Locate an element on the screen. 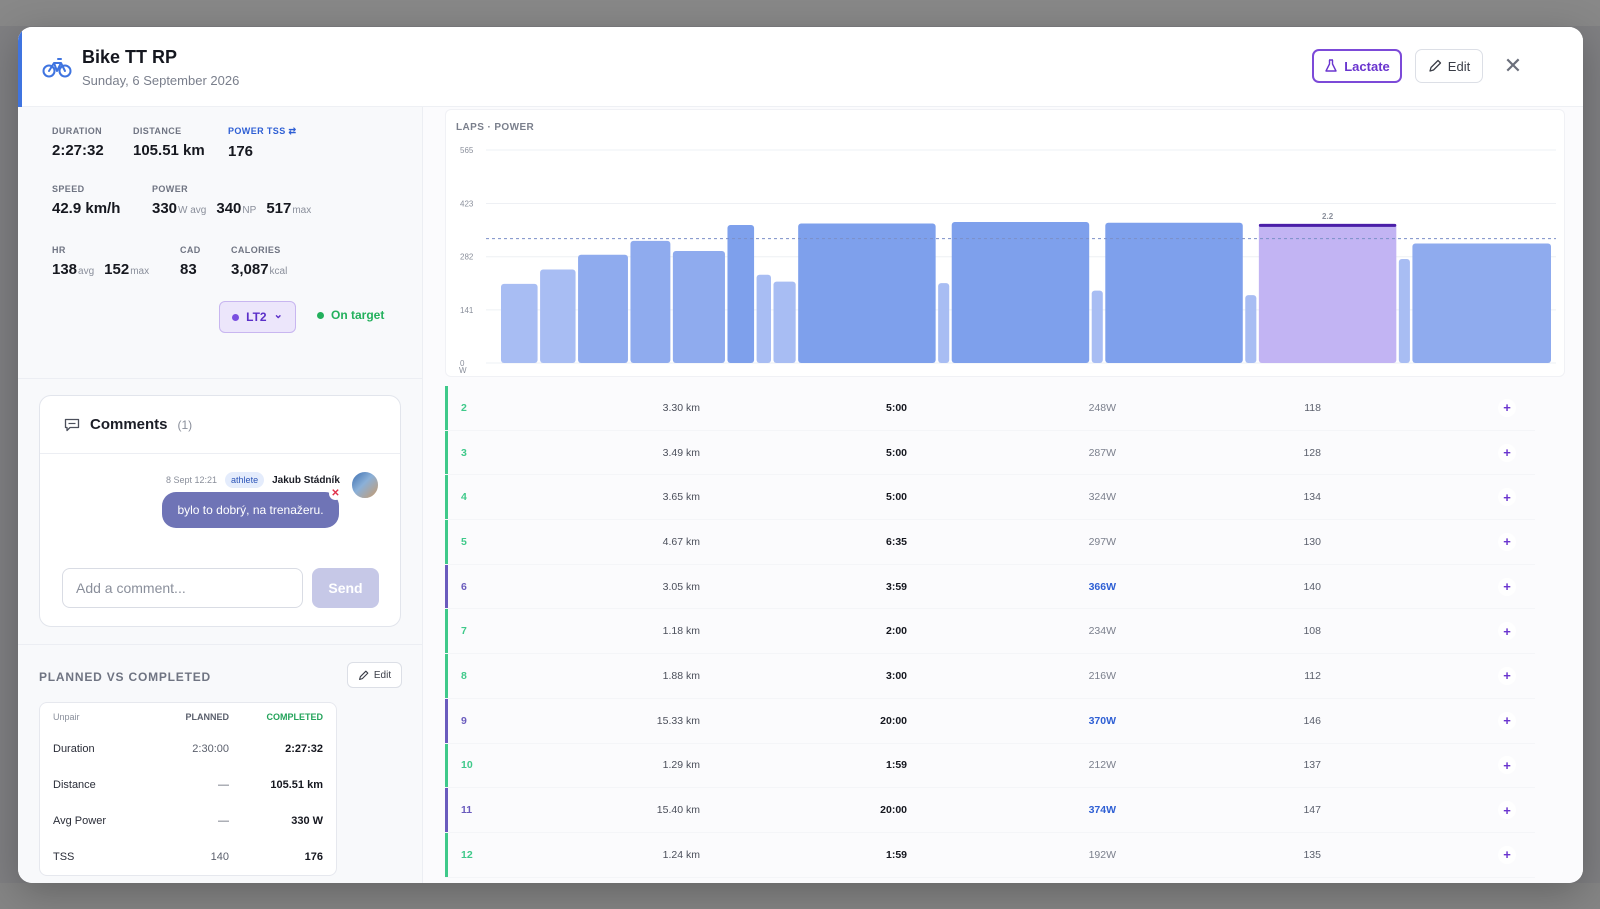  header-accent is located at coordinates (20, 67).